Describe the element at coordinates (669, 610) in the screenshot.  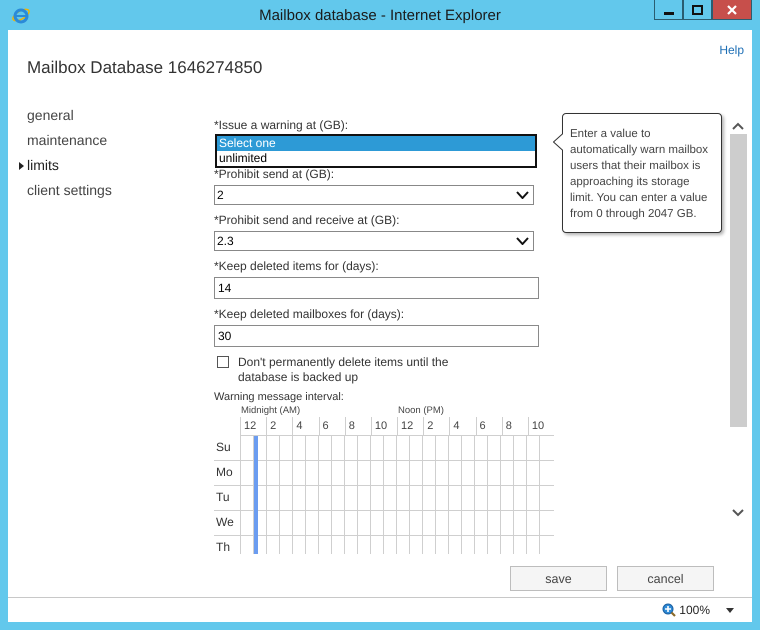
I see `zoom-icon` at that location.